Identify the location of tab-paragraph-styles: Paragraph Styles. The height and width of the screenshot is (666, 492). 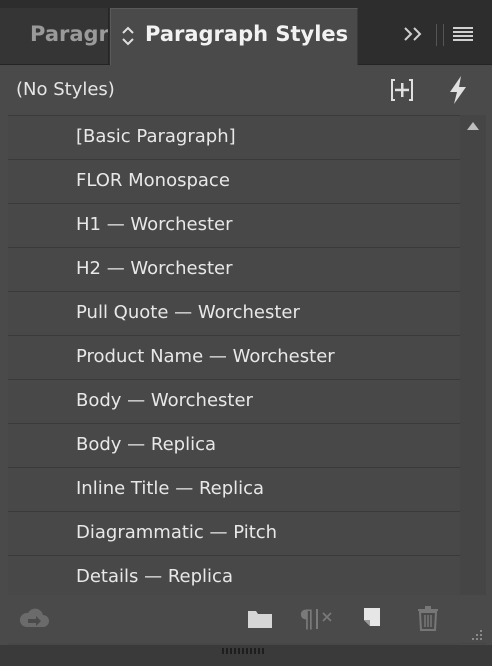
(234, 37).